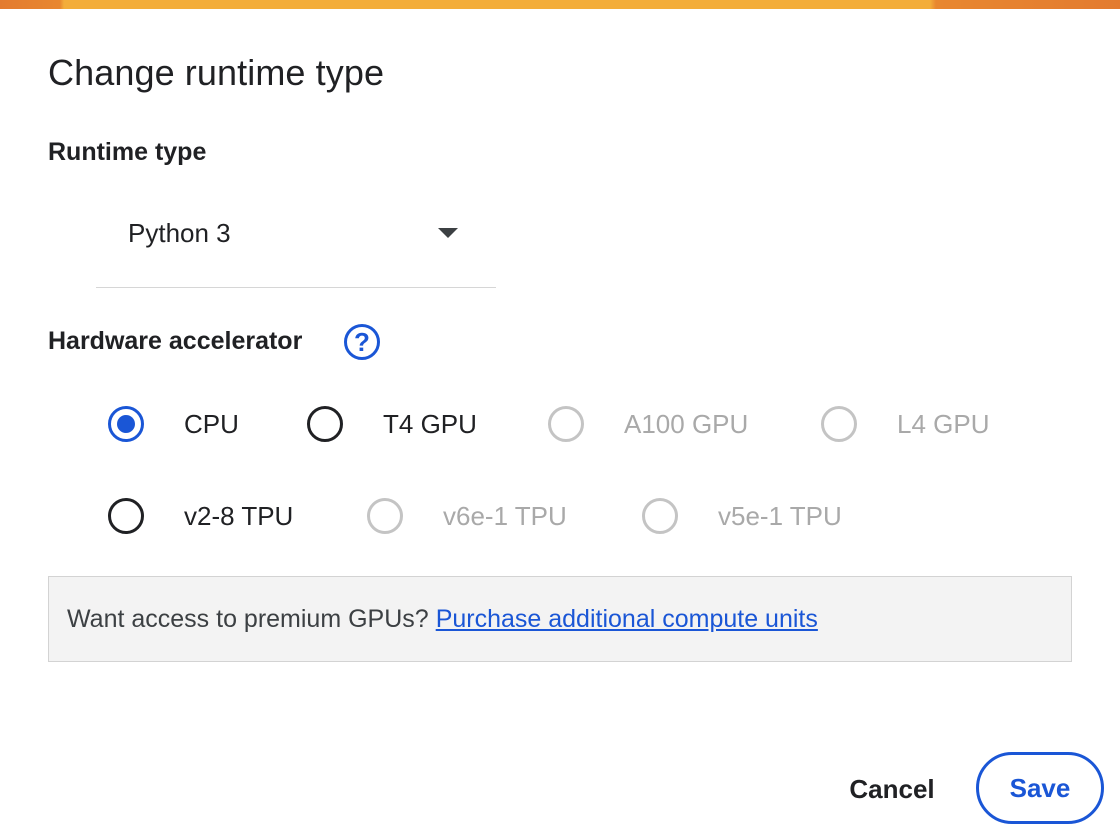 This screenshot has height=834, width=1120. I want to click on radio-option-v6e-1-tpu: v6e-1 TPU, so click(467, 516).